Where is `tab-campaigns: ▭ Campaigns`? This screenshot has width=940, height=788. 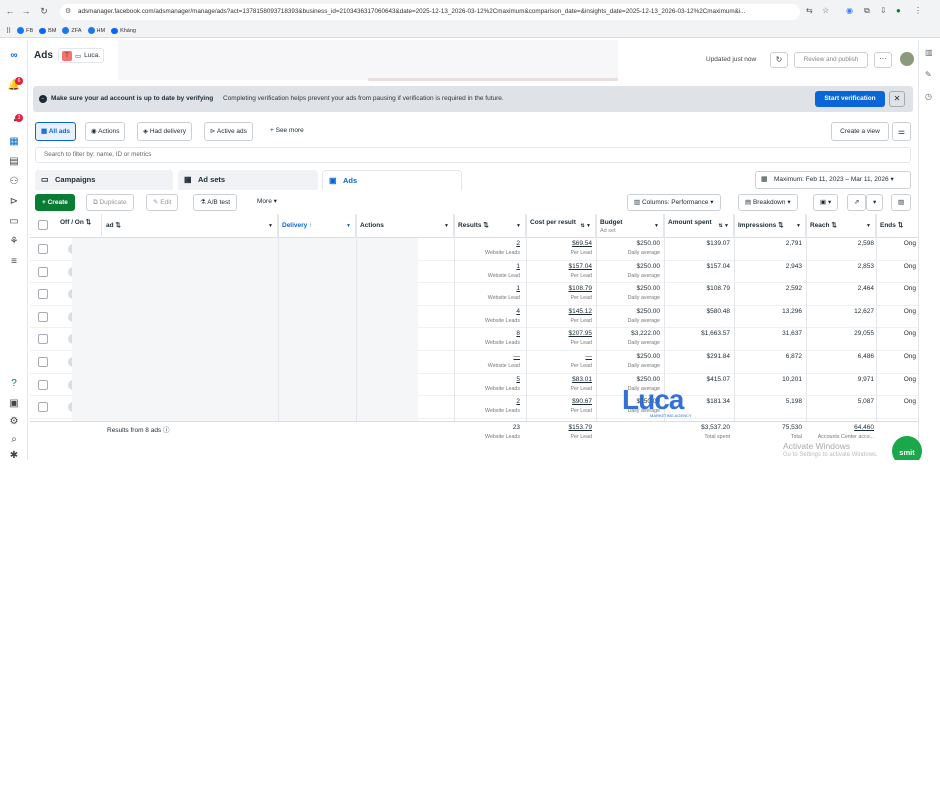 tab-campaigns: ▭ Campaigns is located at coordinates (104, 180).